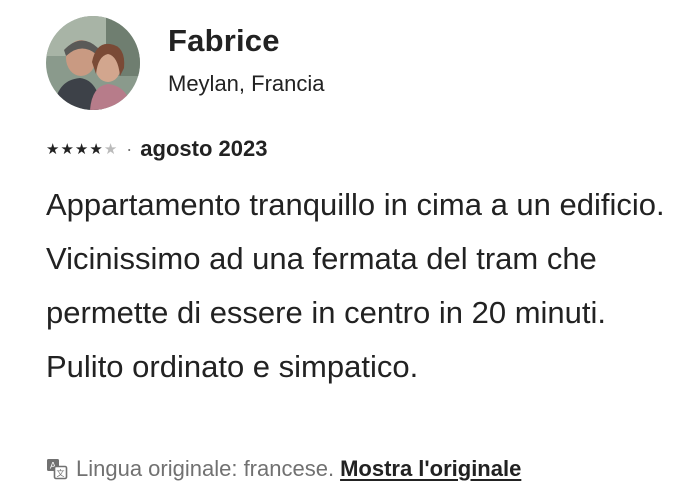 The height and width of the screenshot is (500, 700). I want to click on show-original-link: Mostra l'originale, so click(430, 469).